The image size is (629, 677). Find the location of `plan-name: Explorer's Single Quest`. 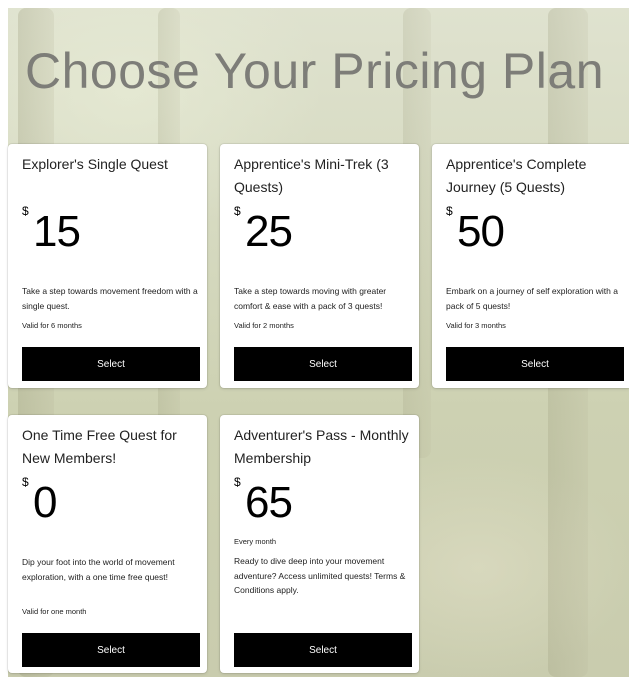

plan-name: Explorer's Single Quest is located at coordinates (95, 164).